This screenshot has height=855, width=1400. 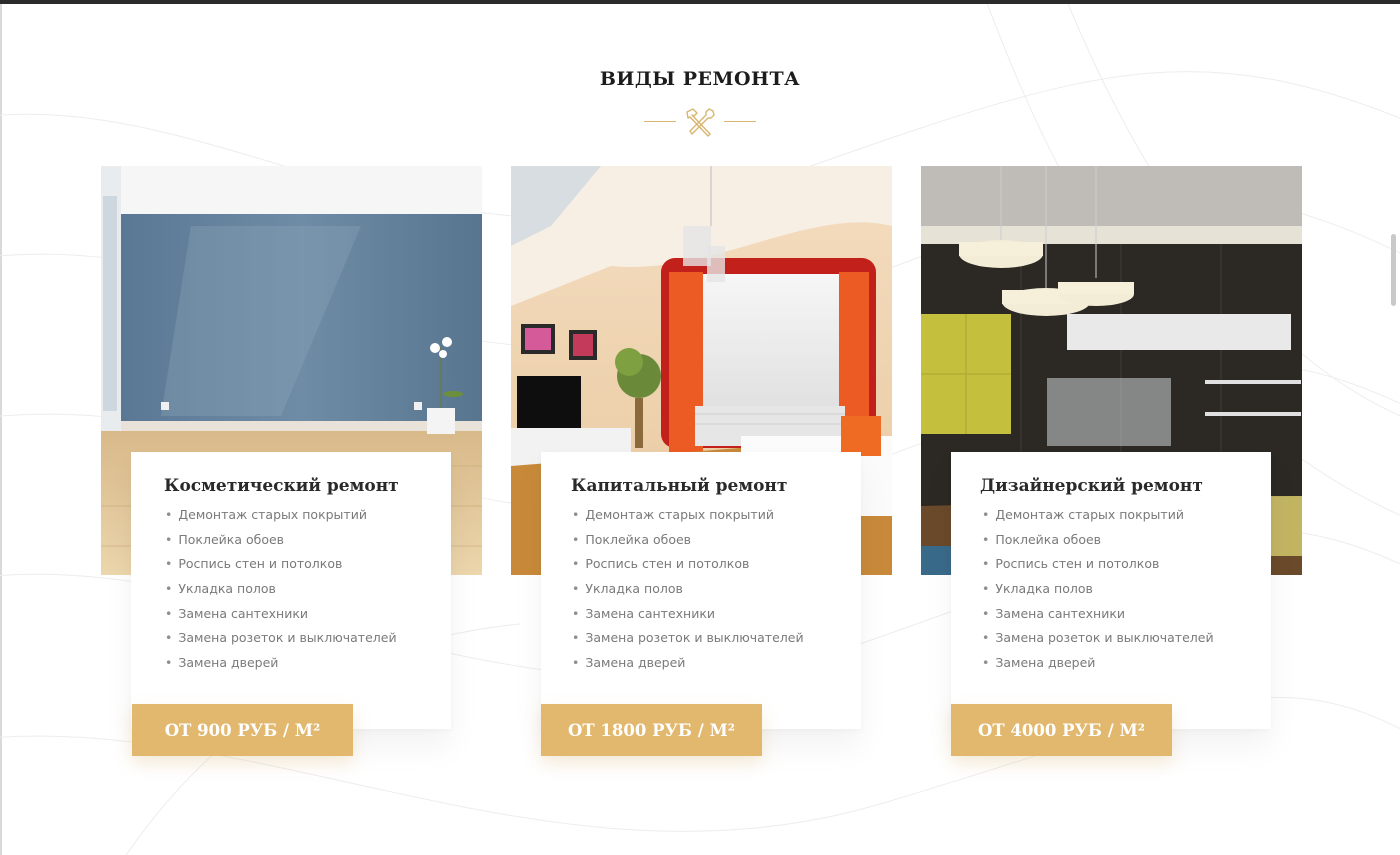 I want to click on price-button-designer: ОТ 4000 РУБ / М², so click(x=1061, y=730).